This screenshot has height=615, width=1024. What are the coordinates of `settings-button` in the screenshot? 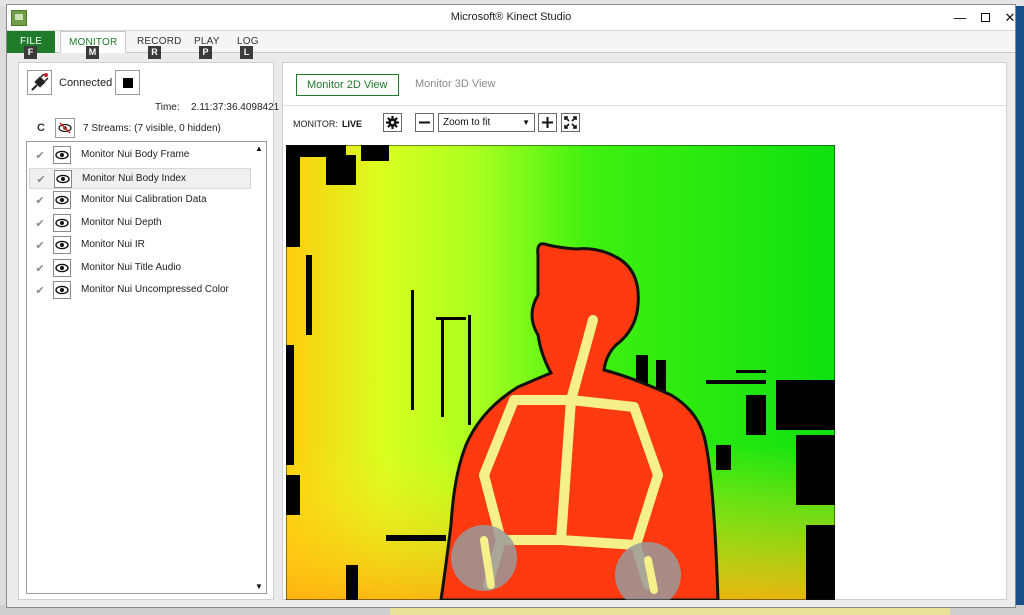 It's located at (392, 122).